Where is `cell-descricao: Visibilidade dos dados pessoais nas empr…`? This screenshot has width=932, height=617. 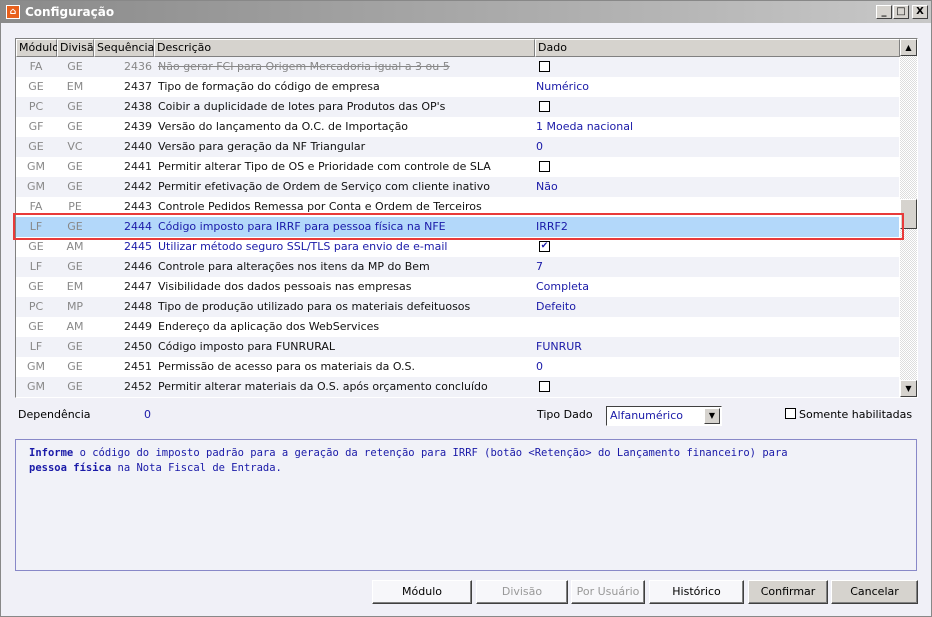 cell-descricao: Visibilidade dos dados pessoais nas empr… is located at coordinates (285, 286).